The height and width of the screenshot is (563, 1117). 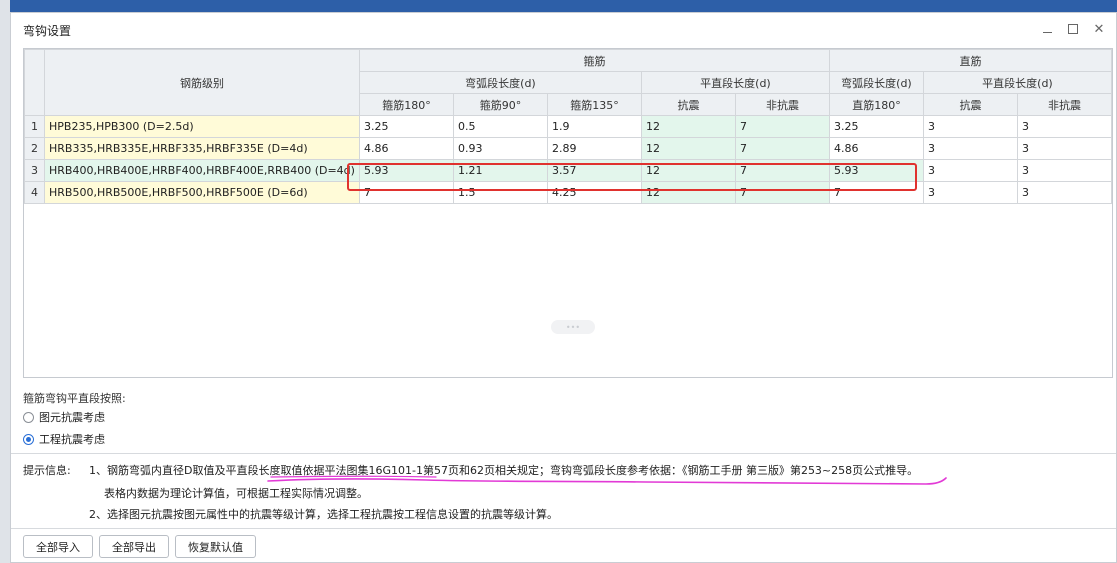 I want to click on export-all-button: 全部导出, so click(x=134, y=546).